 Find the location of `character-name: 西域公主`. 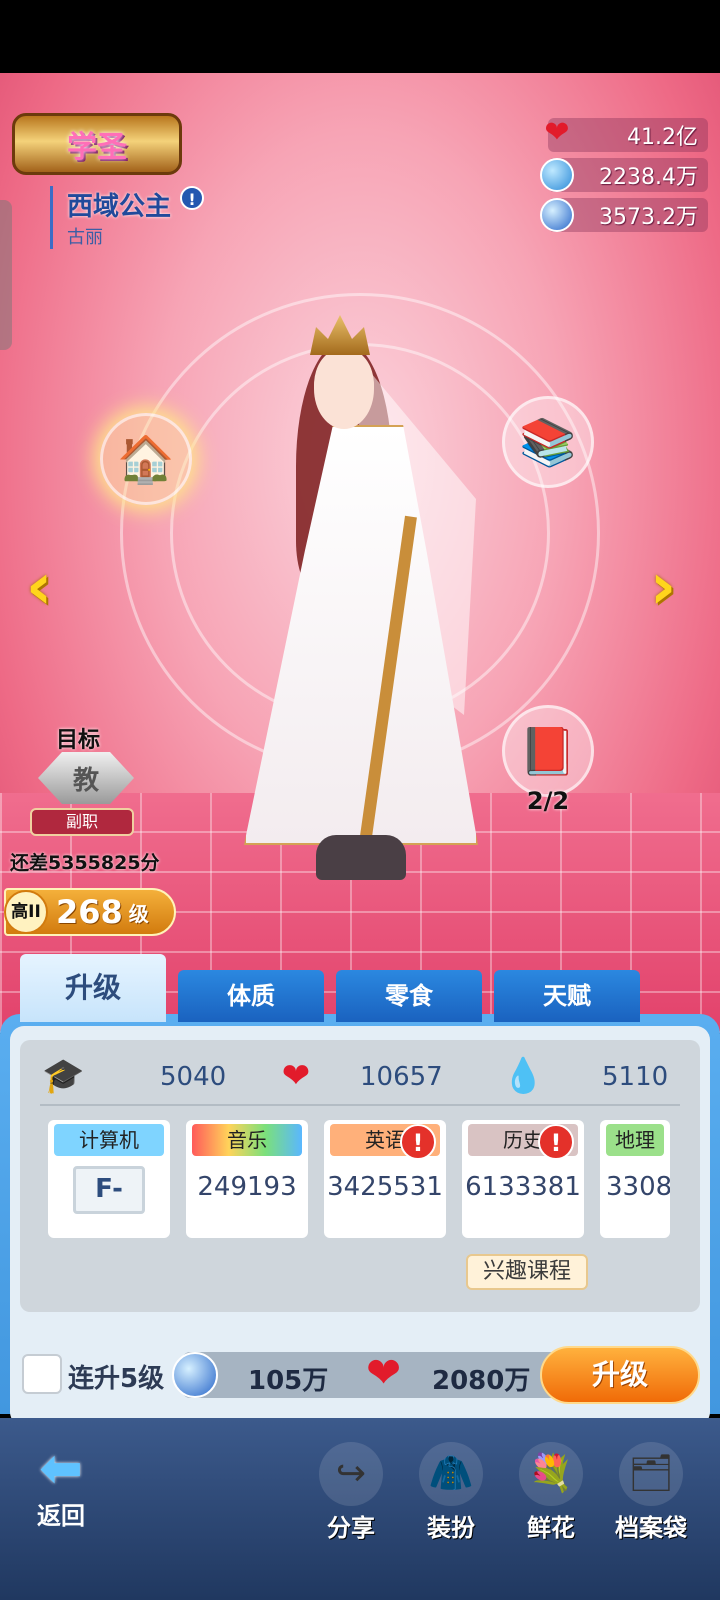

character-name: 西域公主 is located at coordinates (119, 207).